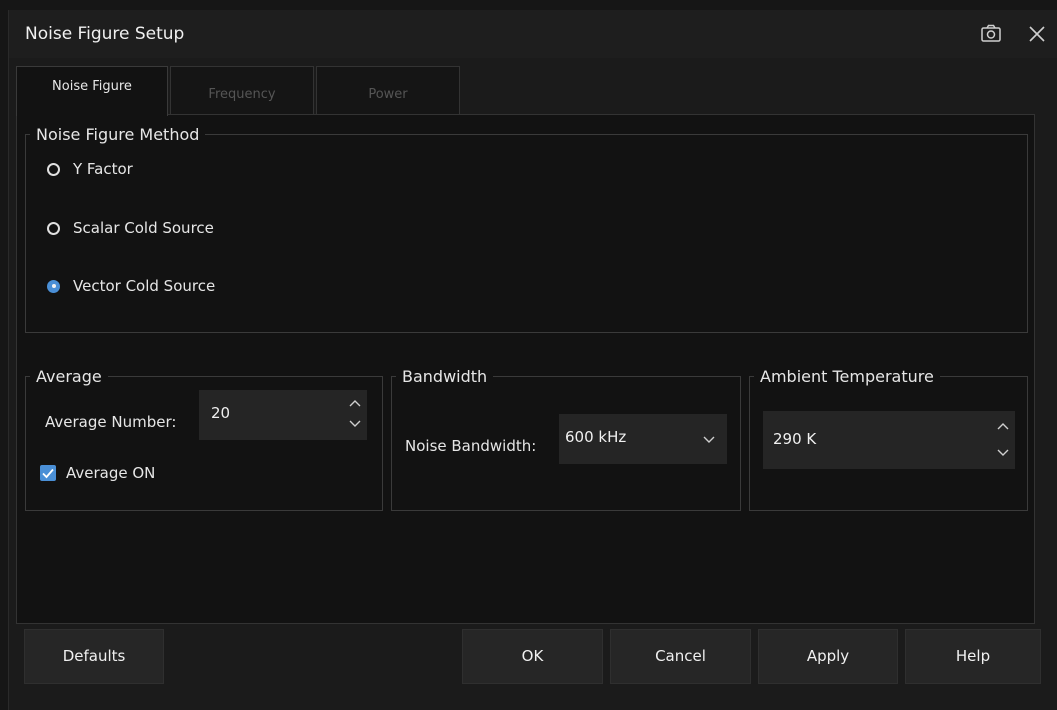  What do you see at coordinates (69, 376) in the screenshot?
I see `average-legend: Average` at bounding box center [69, 376].